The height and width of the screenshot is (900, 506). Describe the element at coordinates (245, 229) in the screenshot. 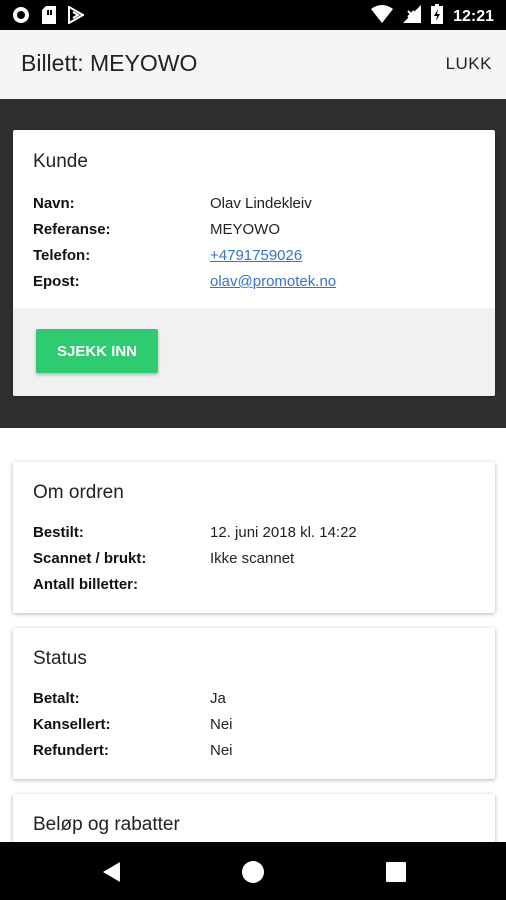

I see `customer-reference: MEYOWO` at that location.